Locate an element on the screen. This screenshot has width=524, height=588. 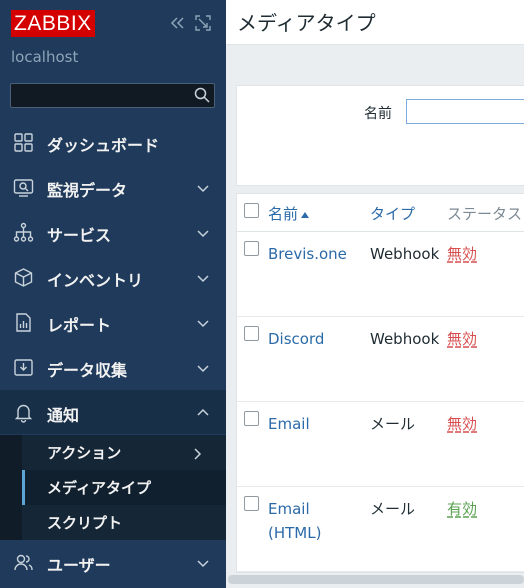
sort-ascending-icon is located at coordinates (305, 214).